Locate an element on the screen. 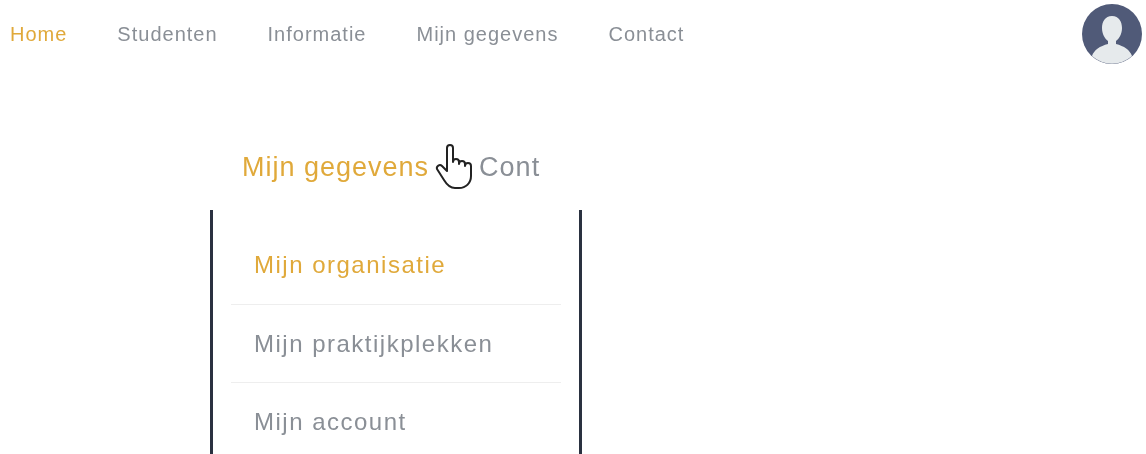 This screenshot has width=1146, height=454. nav-link: Studenten is located at coordinates (167, 34).